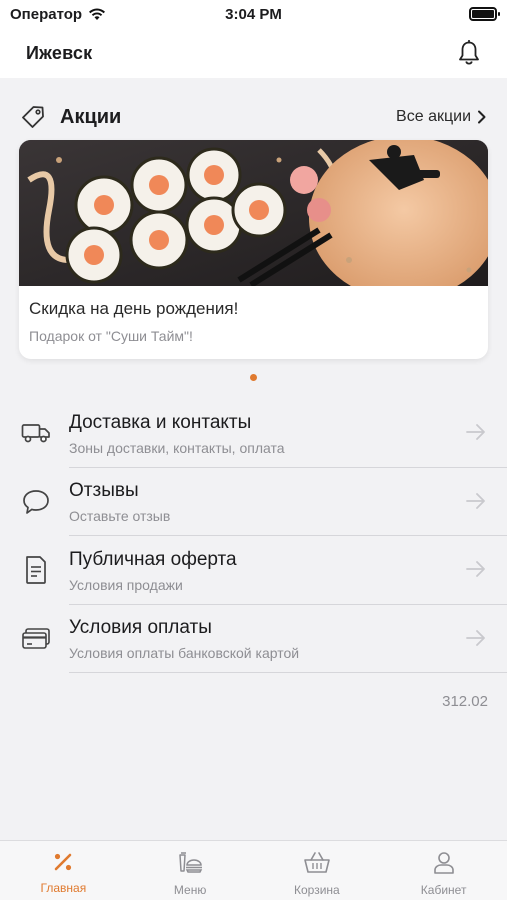  Describe the element at coordinates (177, 447) in the screenshot. I see `menu-item-subtitle: Зоны доставки, контакты, оплата` at that location.